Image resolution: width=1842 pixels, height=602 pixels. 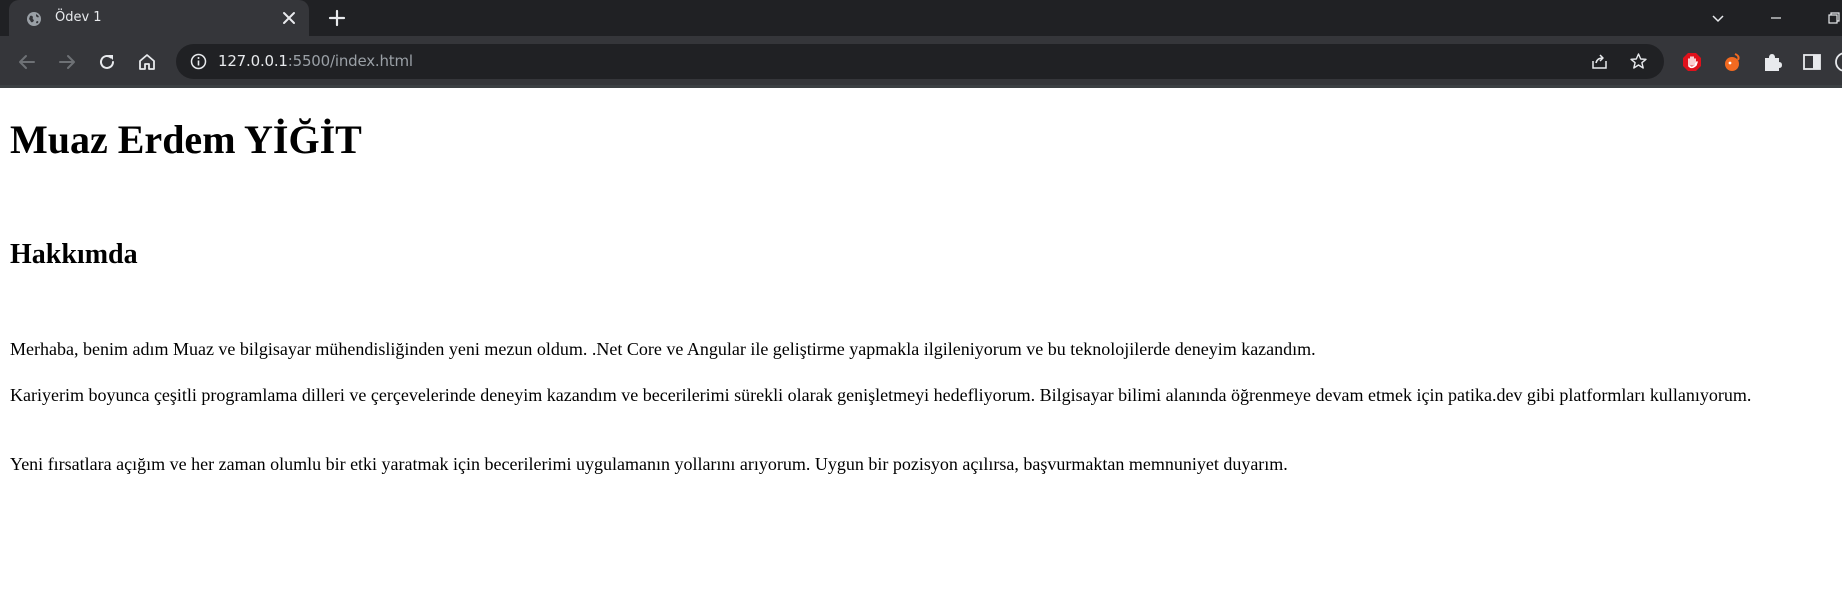 What do you see at coordinates (107, 62) in the screenshot?
I see `reload-icon` at bounding box center [107, 62].